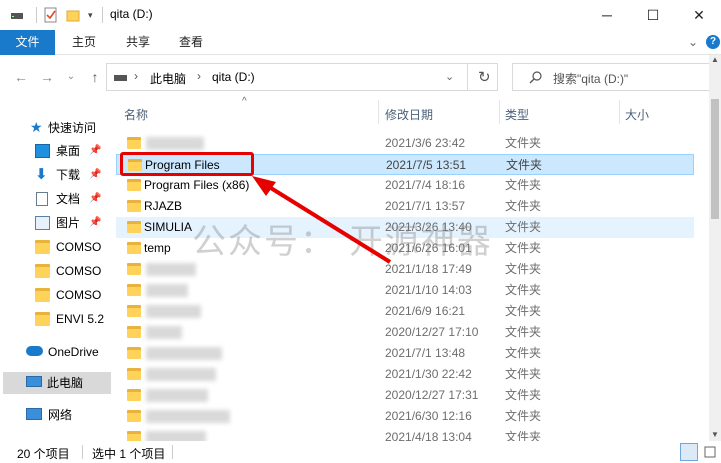  I want to click on arrow-shaft, so click(324, 221).